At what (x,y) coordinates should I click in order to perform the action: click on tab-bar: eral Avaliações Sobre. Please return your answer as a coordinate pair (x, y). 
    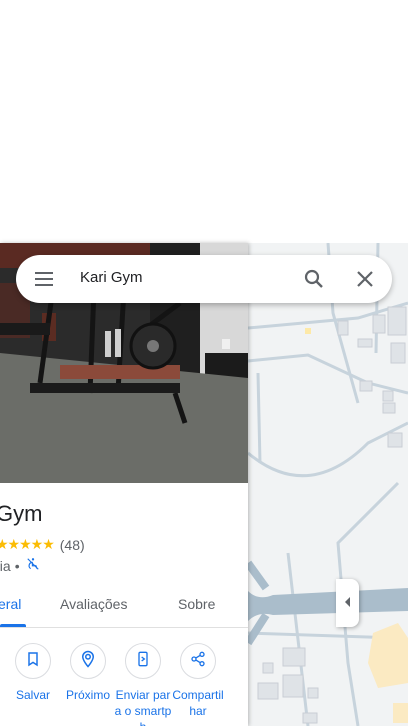
    Looking at the image, I should click on (124, 605).